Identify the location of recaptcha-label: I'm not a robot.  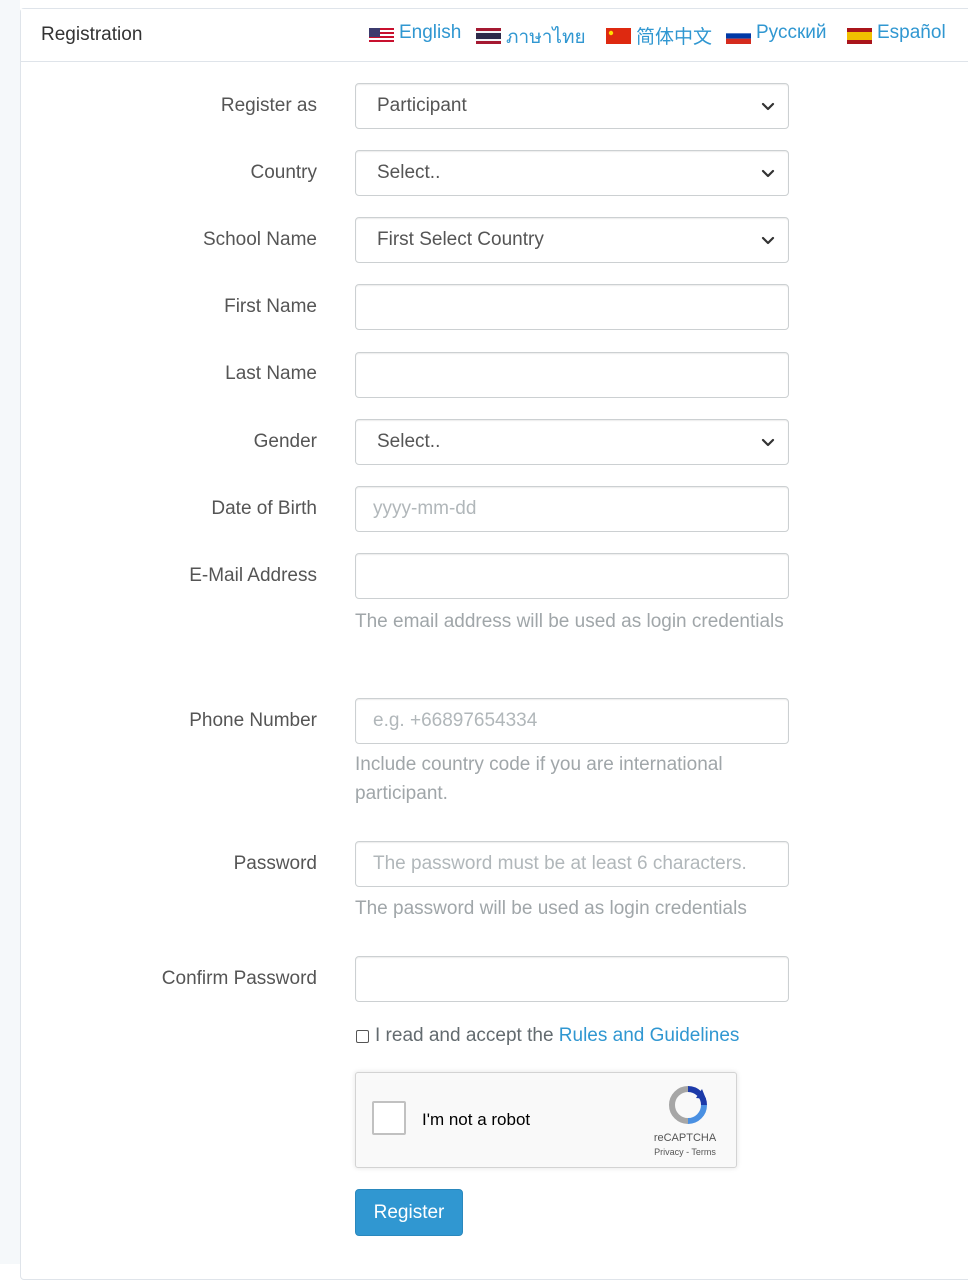
(476, 1119).